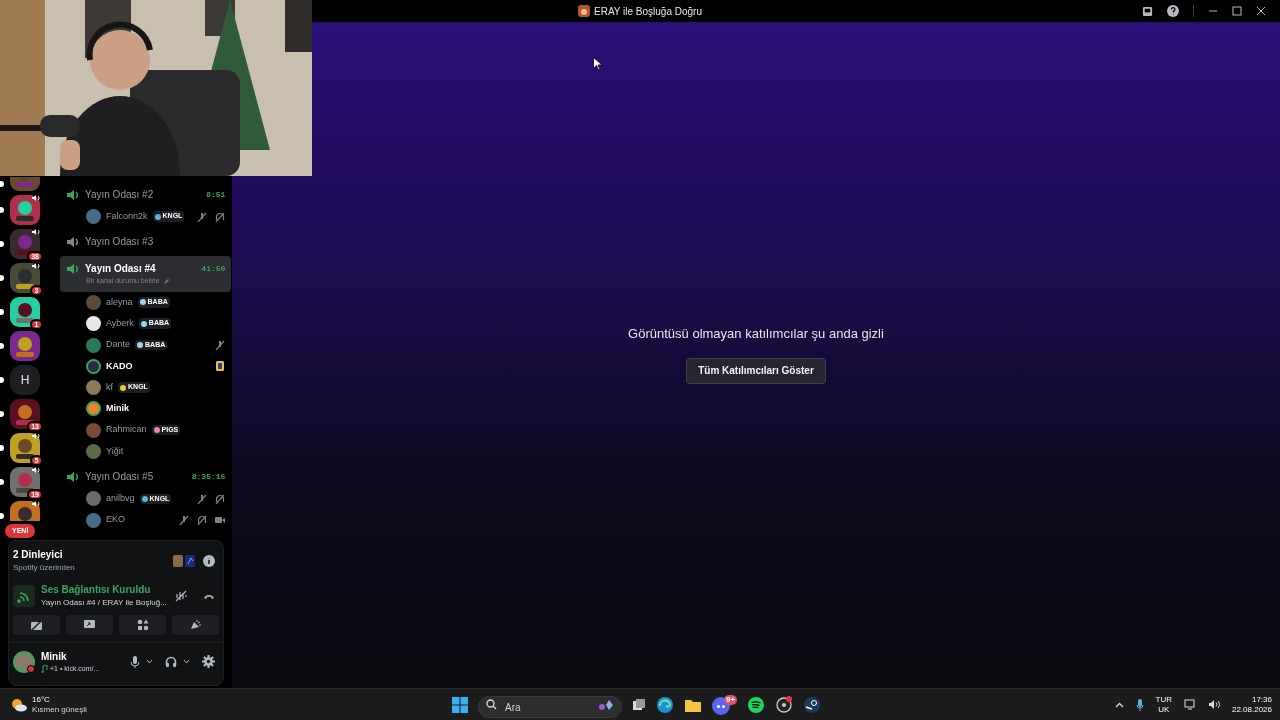  I want to click on party-popper-icon, so click(195, 625).